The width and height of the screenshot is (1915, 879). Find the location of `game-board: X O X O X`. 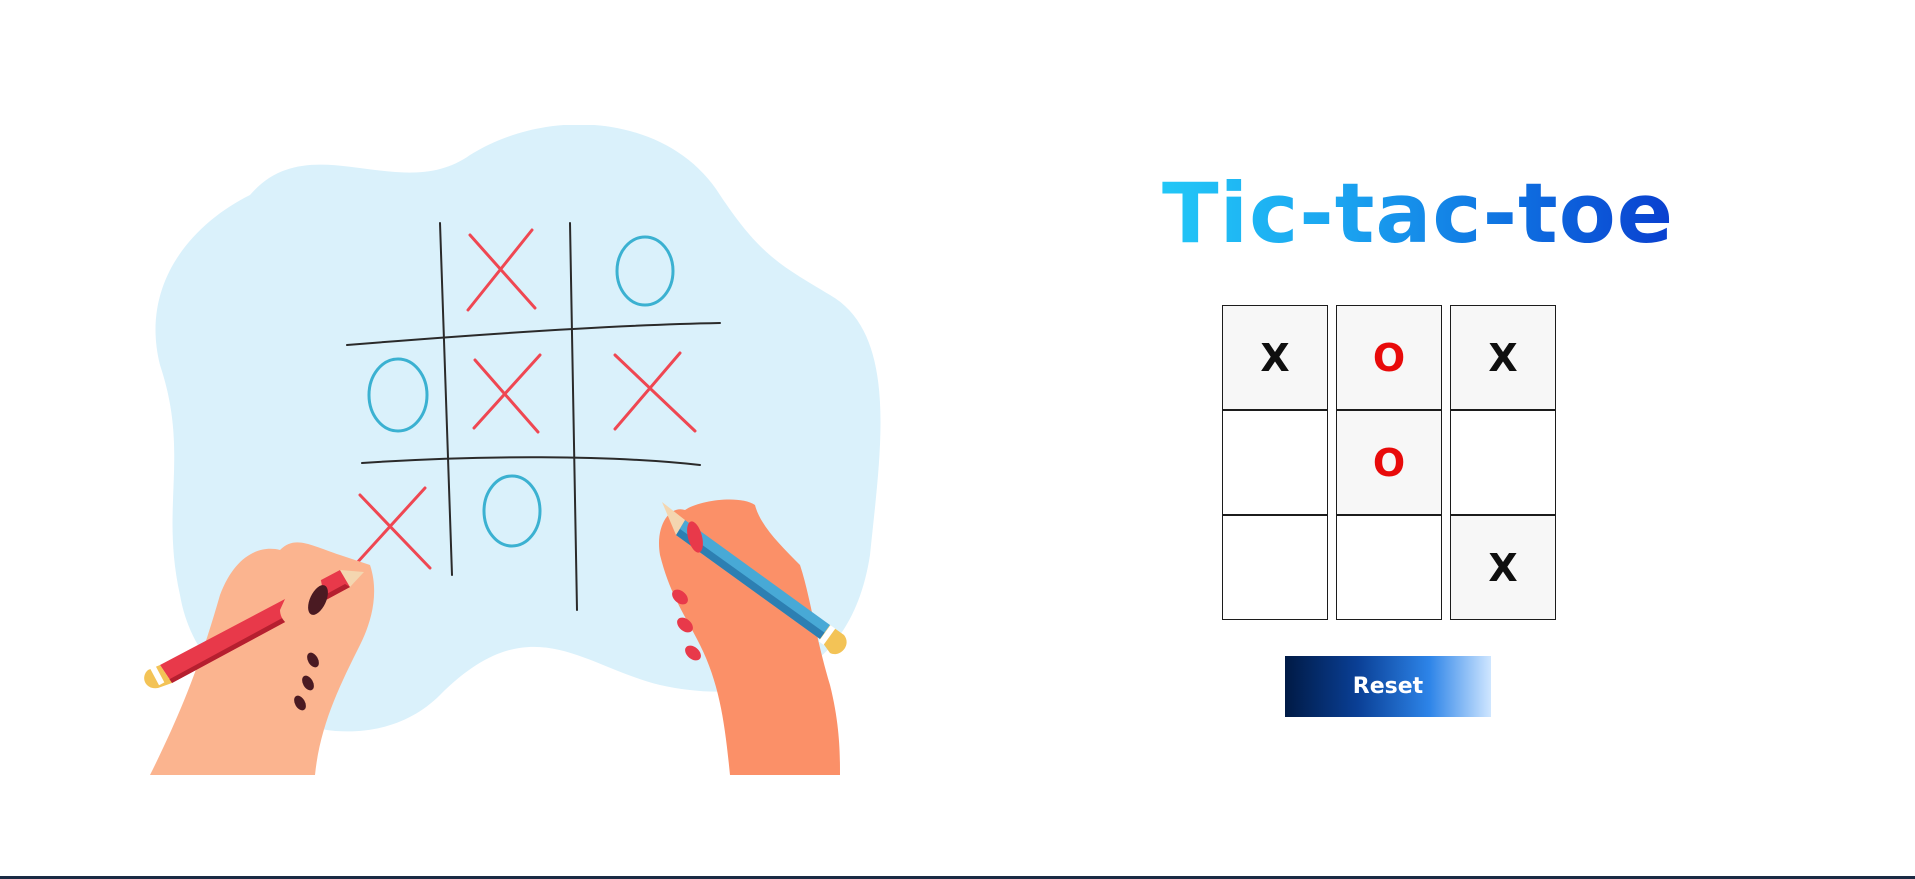

game-board: X O X O X is located at coordinates (1389, 463).